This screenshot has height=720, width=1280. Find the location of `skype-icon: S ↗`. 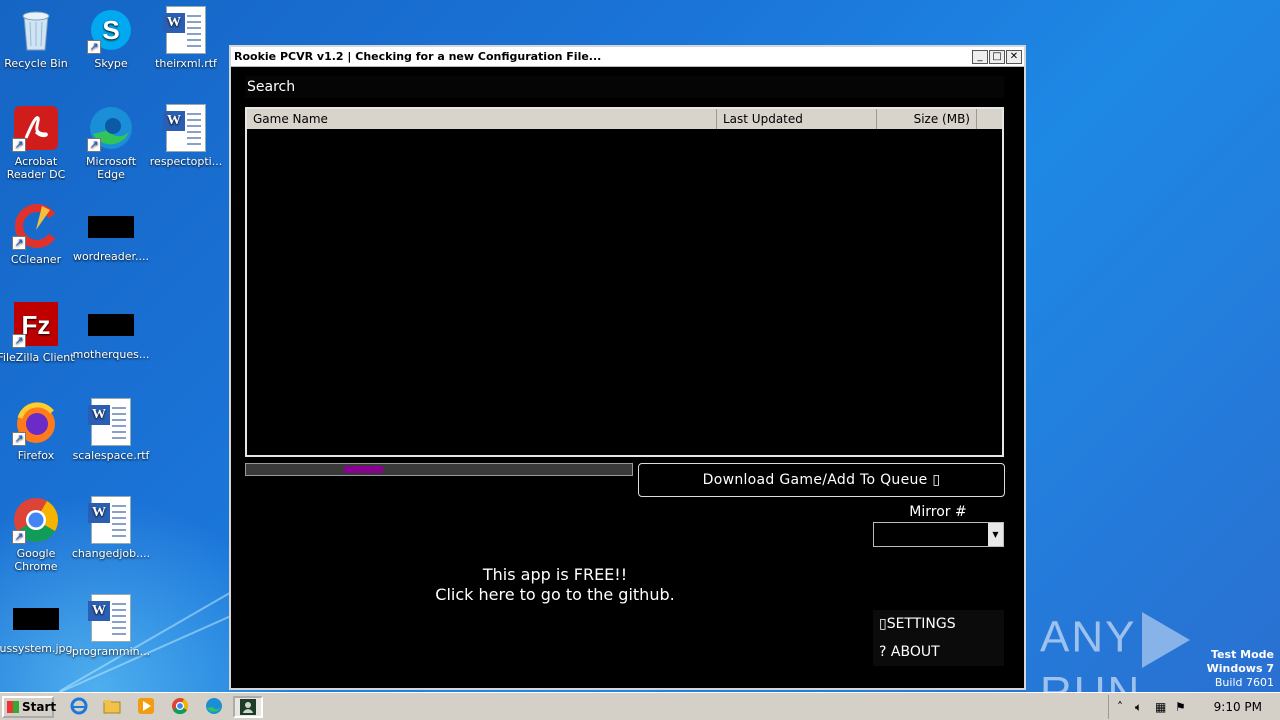

skype-icon: S ↗ is located at coordinates (111, 30).